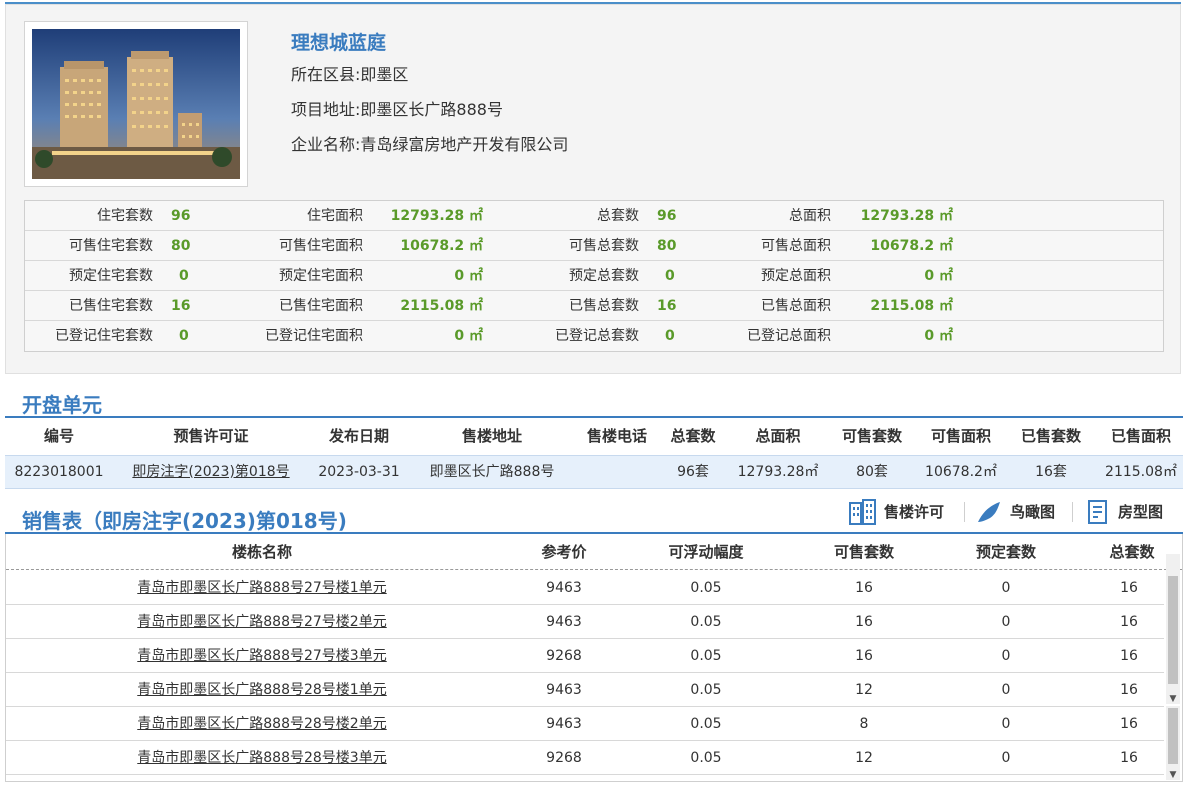  I want to click on units-col-header: 可售面积, so click(960, 436).